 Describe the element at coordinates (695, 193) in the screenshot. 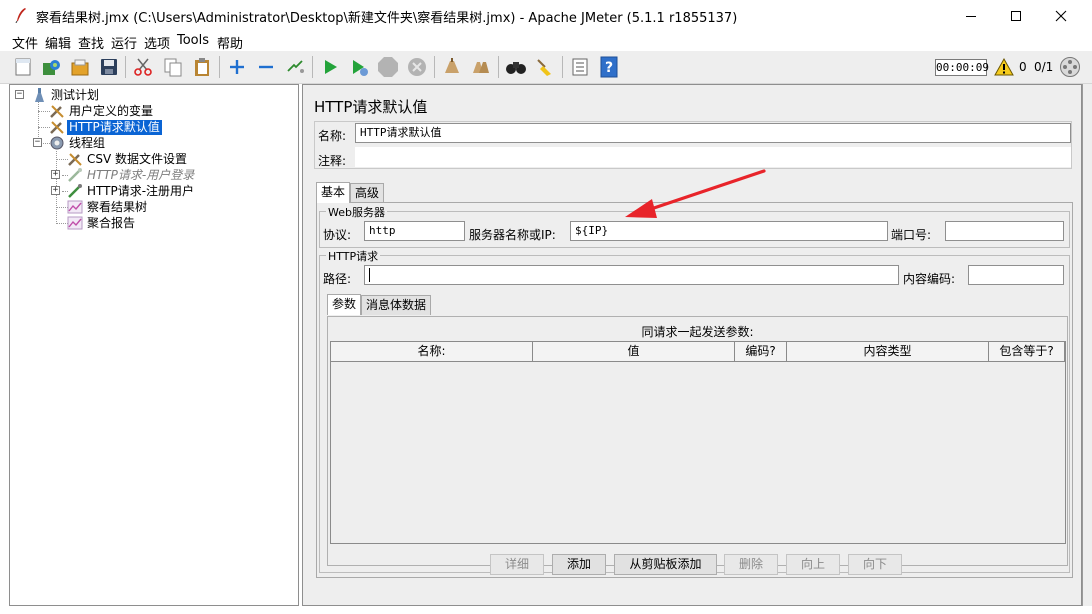

I see `annotation-arrow` at that location.